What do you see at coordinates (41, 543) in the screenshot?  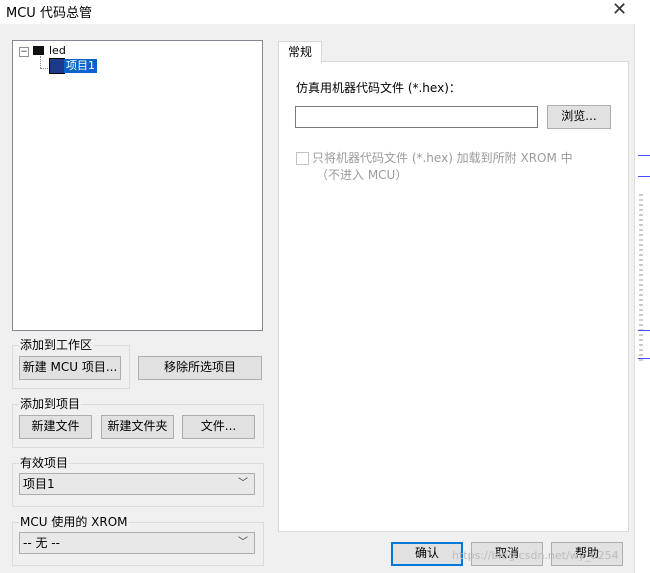 I see `xrom-value: -- 无 --` at bounding box center [41, 543].